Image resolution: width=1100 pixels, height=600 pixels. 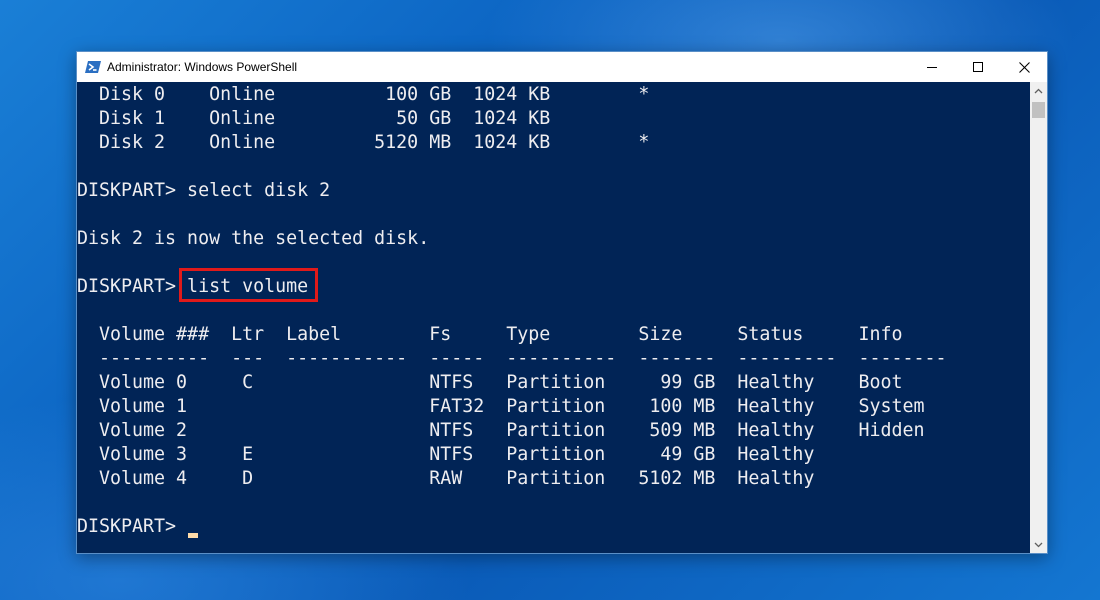 What do you see at coordinates (202, 67) in the screenshot?
I see `window-title: Administrator: Windows PowerShell` at bounding box center [202, 67].